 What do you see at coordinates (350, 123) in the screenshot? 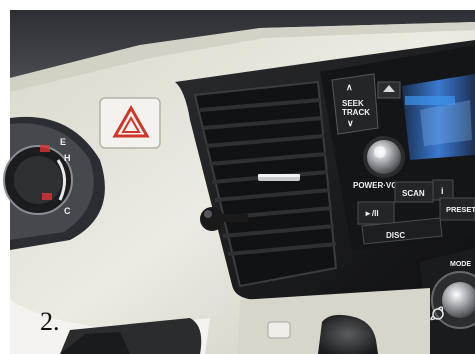
I see `seek-down-icon: ∨` at bounding box center [350, 123].